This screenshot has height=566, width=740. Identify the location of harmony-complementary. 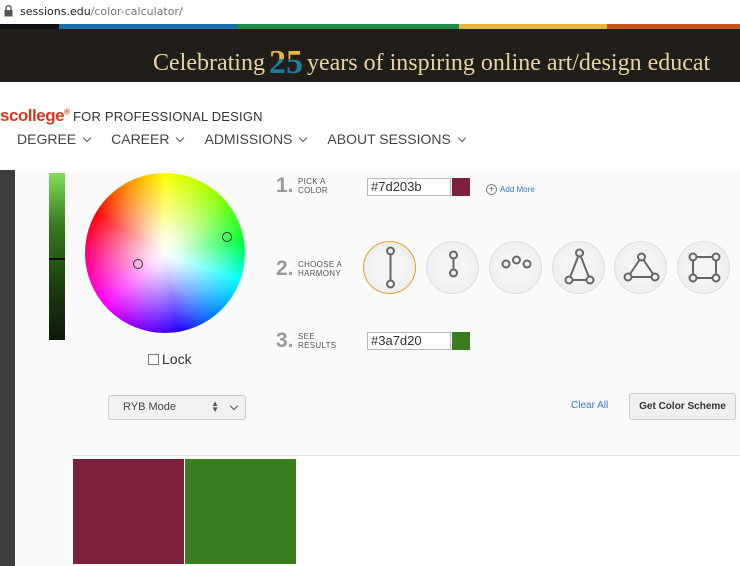
(389, 267).